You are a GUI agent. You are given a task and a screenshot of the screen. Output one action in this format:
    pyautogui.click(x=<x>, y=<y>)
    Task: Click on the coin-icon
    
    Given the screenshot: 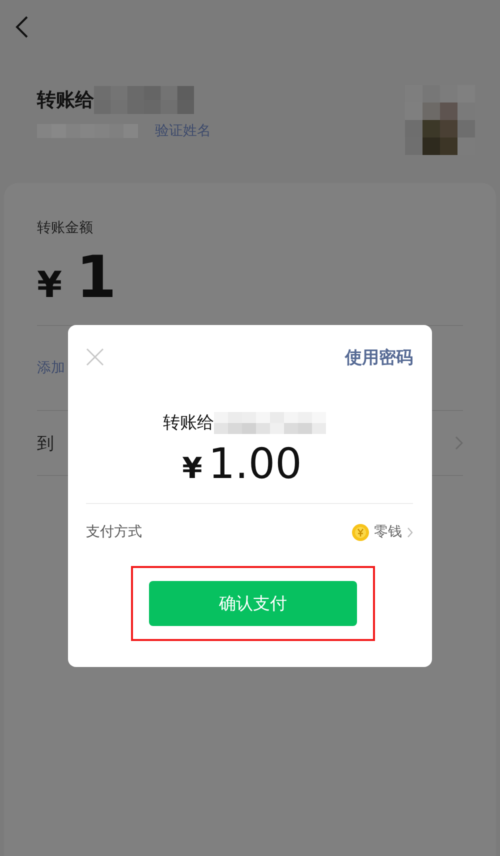 What is the action you would take?
    pyautogui.click(x=360, y=532)
    